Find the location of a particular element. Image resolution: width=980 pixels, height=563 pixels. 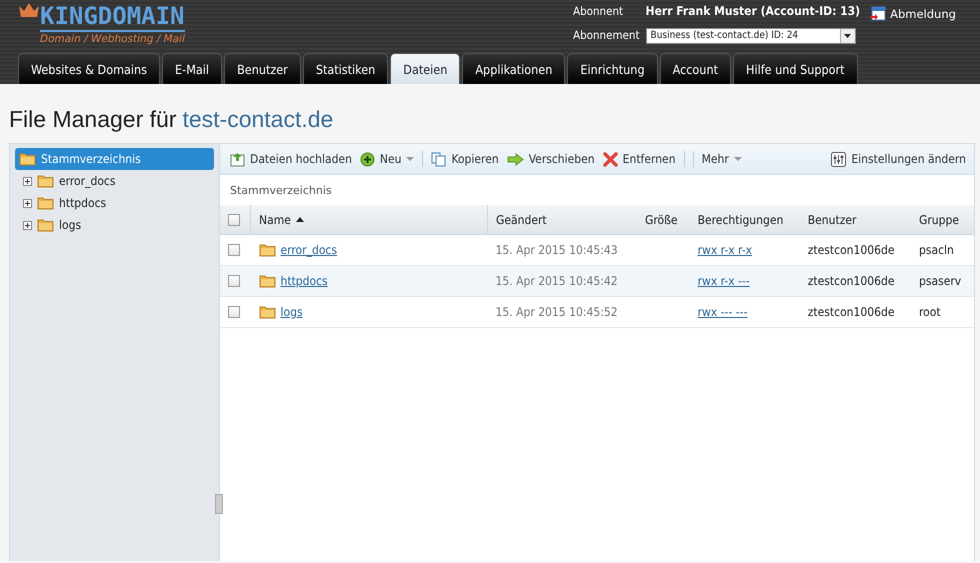

tree-item: logs is located at coordinates (114, 225).